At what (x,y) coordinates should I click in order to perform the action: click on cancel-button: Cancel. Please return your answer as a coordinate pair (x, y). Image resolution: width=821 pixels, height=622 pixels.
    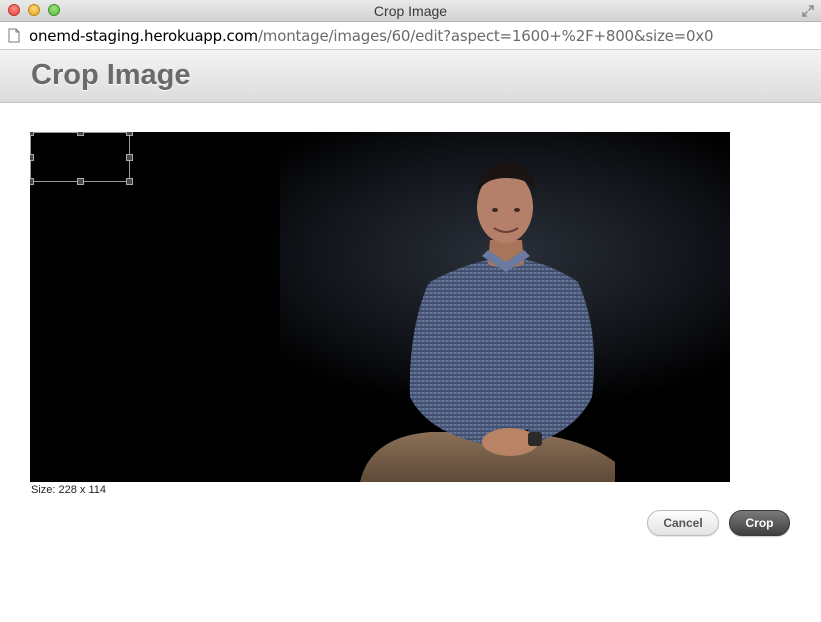
    Looking at the image, I should click on (683, 523).